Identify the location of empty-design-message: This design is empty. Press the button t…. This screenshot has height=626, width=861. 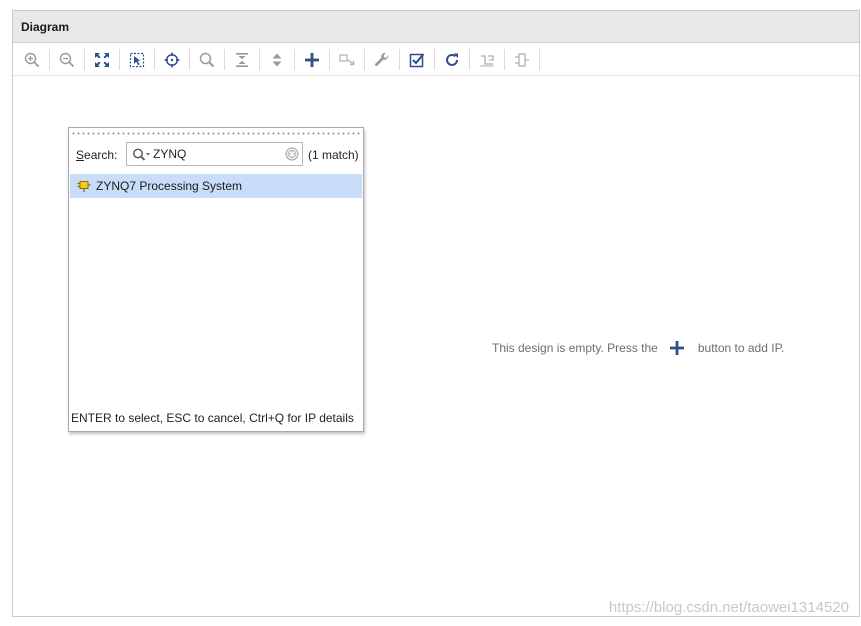
(638, 348).